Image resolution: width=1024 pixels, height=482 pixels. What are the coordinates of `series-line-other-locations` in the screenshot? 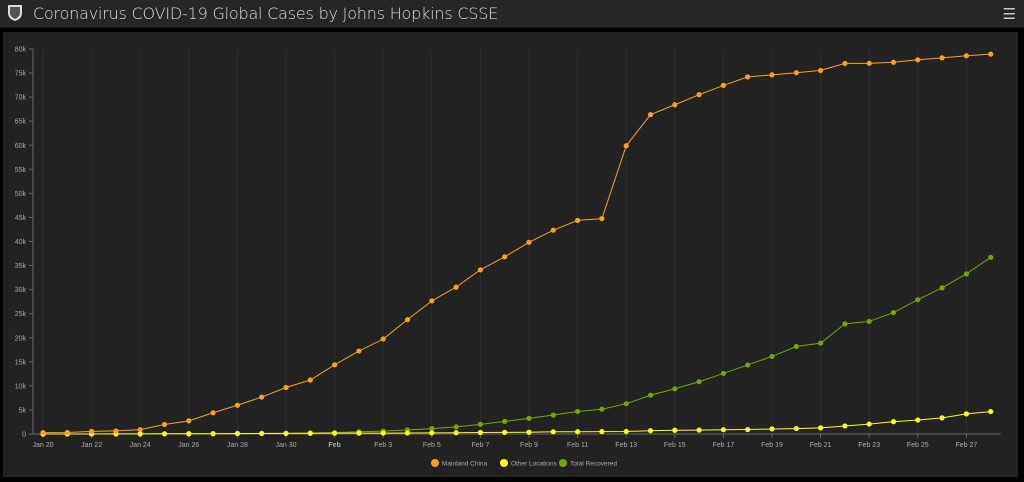 It's located at (516, 423).